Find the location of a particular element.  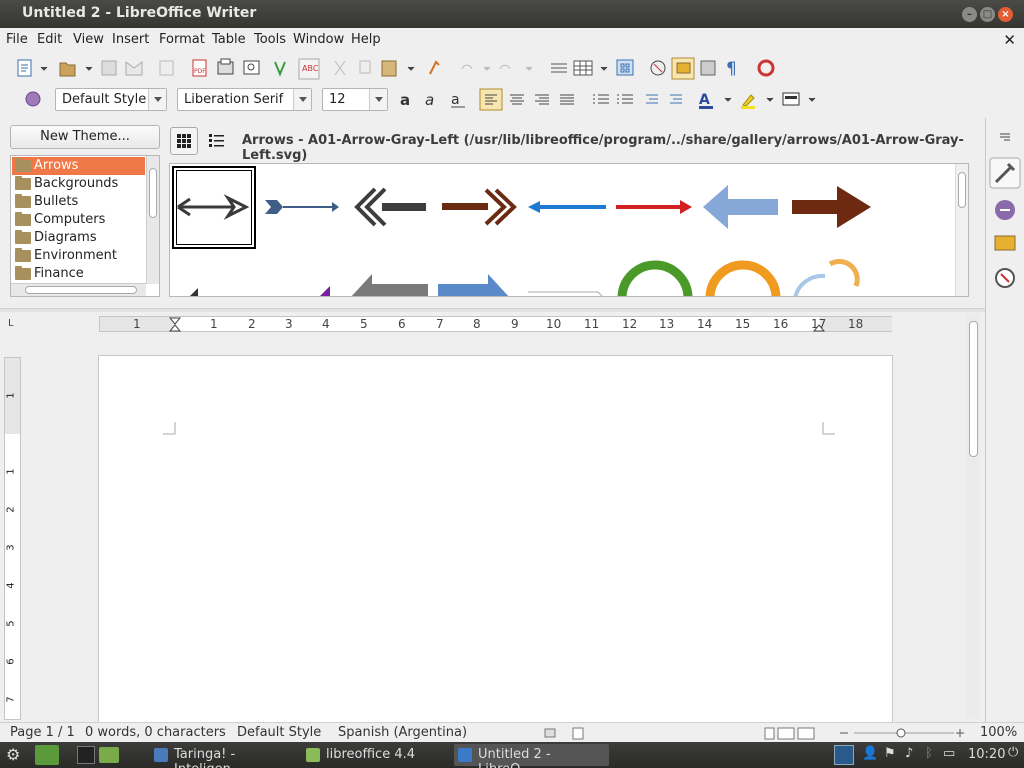

gallery-splitter is located at coordinates (492, 310).